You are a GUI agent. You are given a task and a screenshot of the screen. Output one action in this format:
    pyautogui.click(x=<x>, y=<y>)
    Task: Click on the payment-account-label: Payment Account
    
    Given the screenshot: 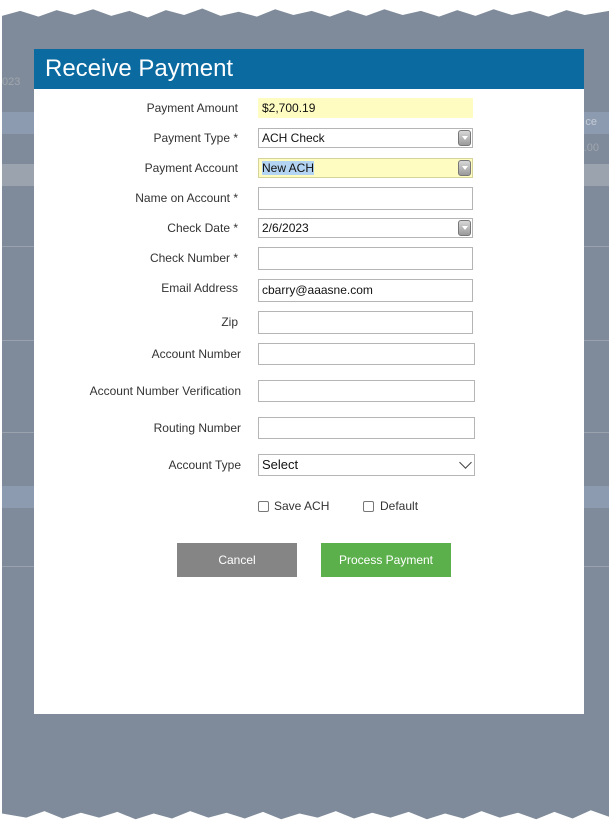 What is the action you would take?
    pyautogui.click(x=191, y=168)
    